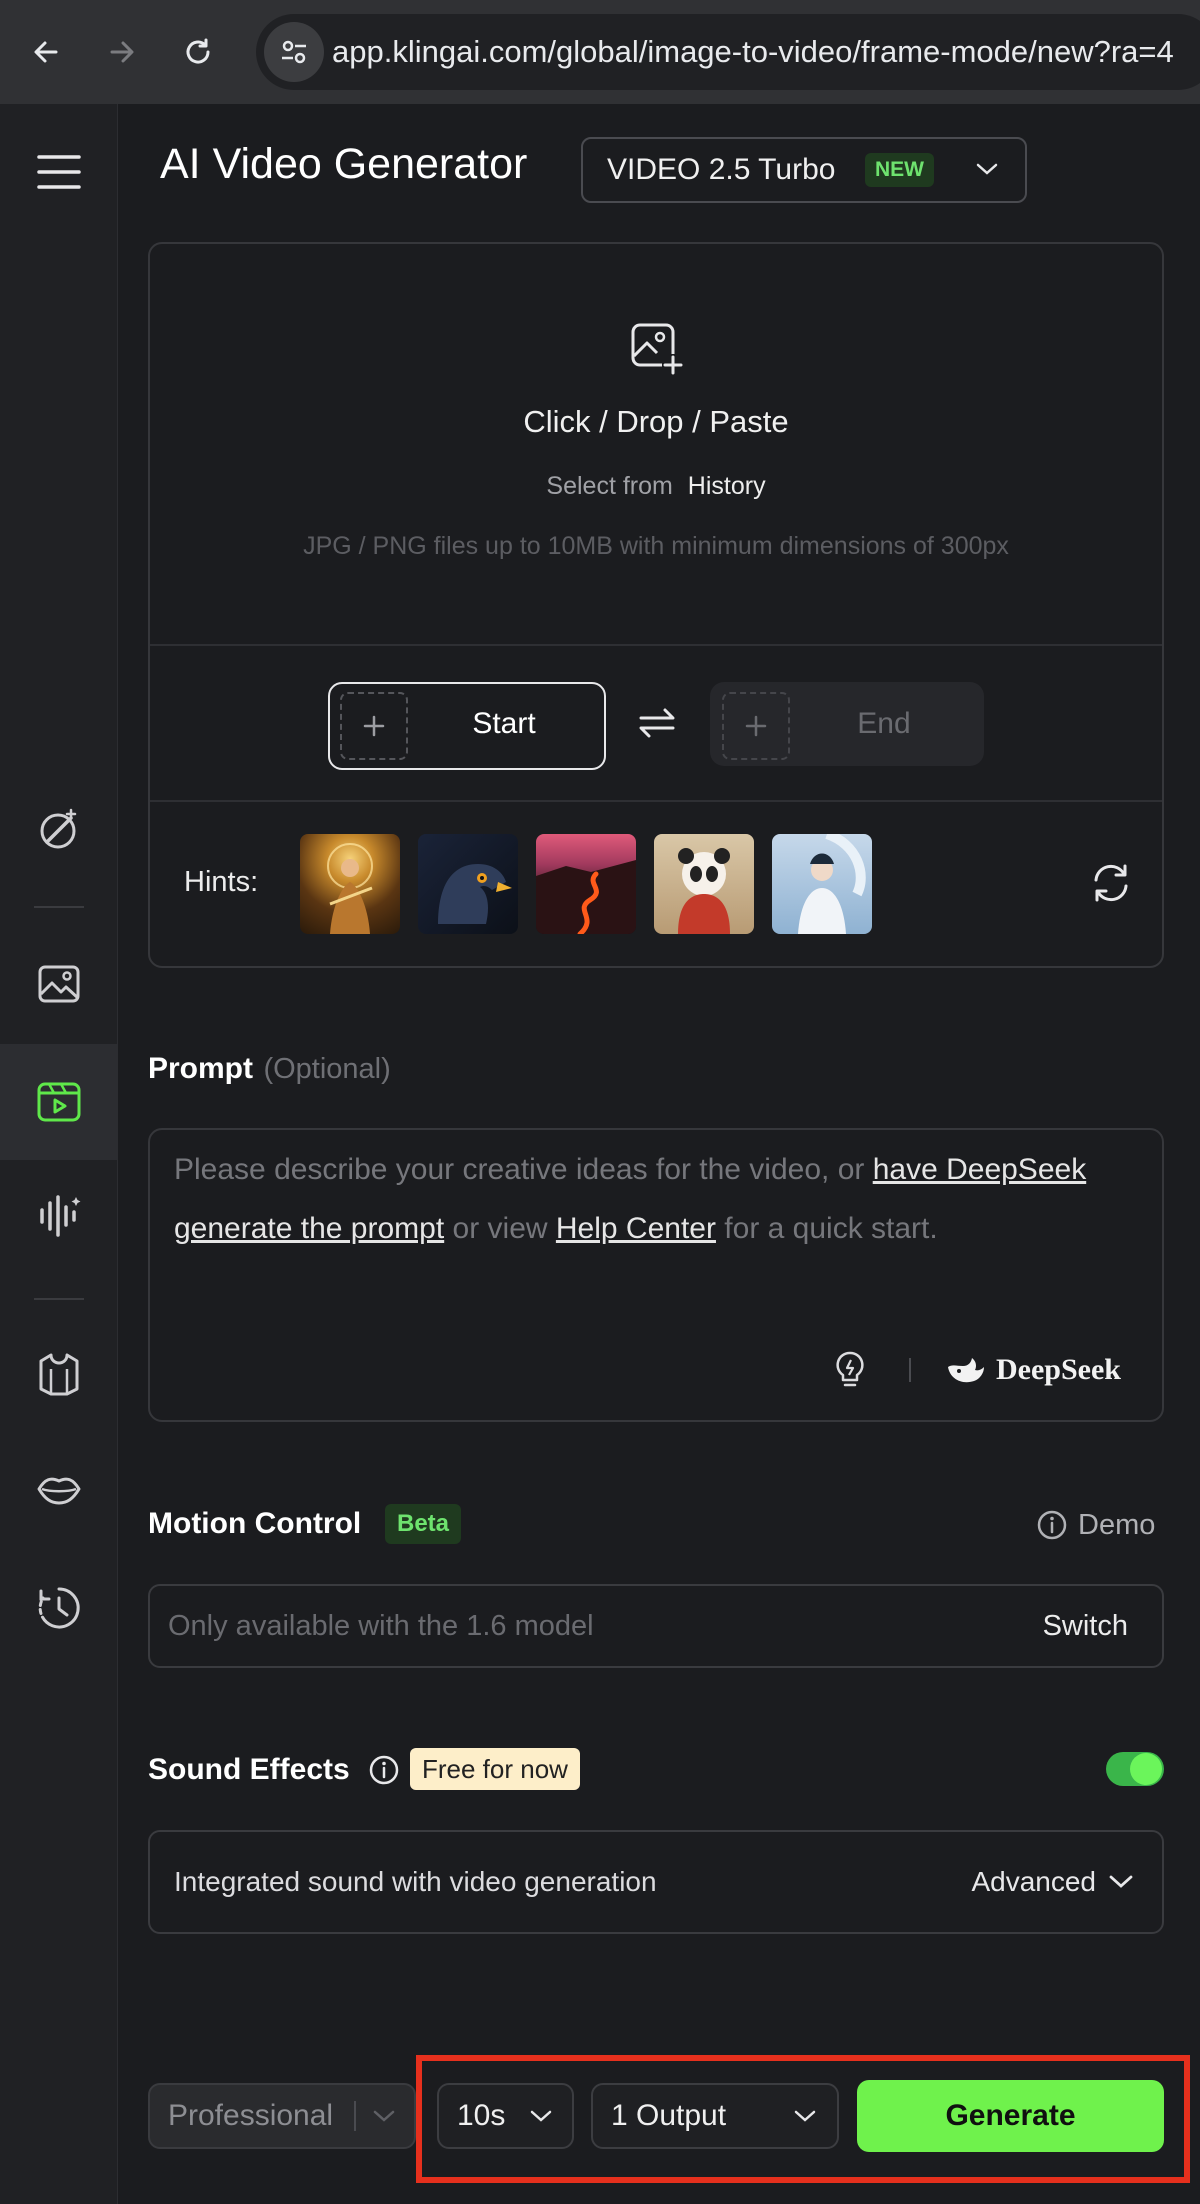 Image resolution: width=1200 pixels, height=2204 pixels. I want to click on demo-label: Demo, so click(1117, 1524).